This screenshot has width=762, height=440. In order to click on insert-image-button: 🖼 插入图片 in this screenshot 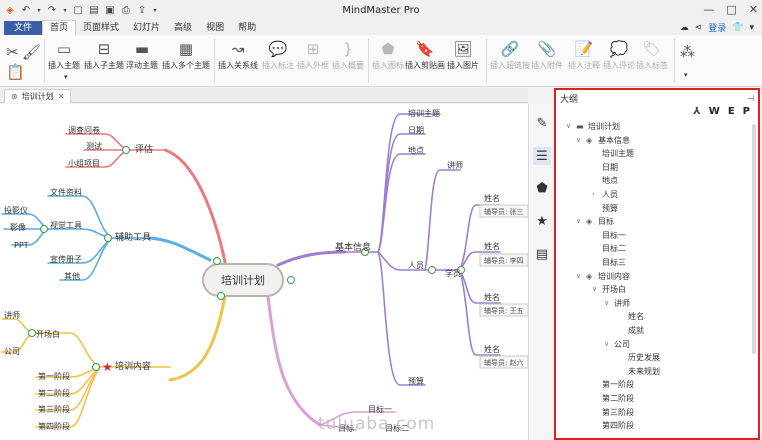, I will do `click(463, 54)`.